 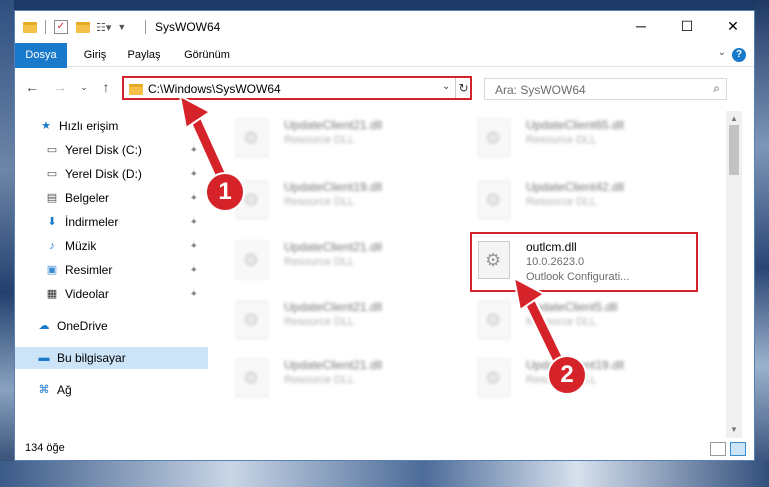 I want to click on quick-access-toolbar: ✓ ☷▾ ▼, so click(x=74, y=27).